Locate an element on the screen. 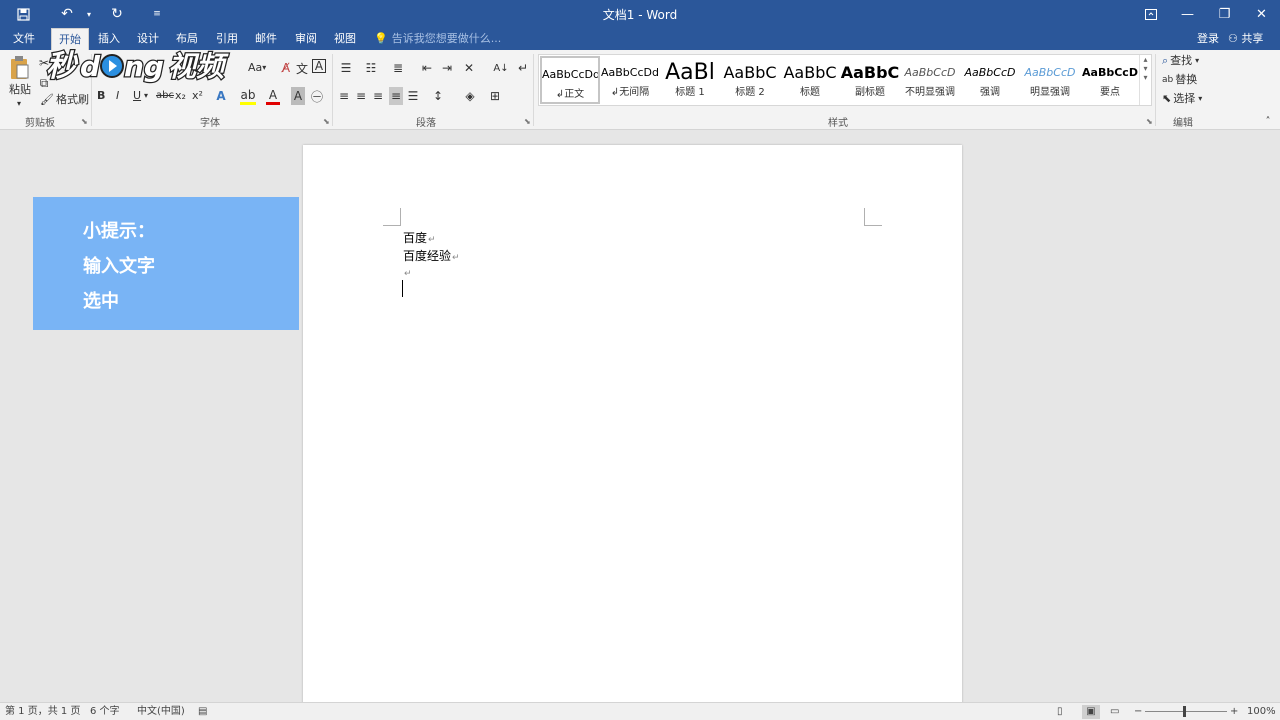 This screenshot has width=1280, height=720. scroll-down-icon: ▾ is located at coordinates (1145, 68).